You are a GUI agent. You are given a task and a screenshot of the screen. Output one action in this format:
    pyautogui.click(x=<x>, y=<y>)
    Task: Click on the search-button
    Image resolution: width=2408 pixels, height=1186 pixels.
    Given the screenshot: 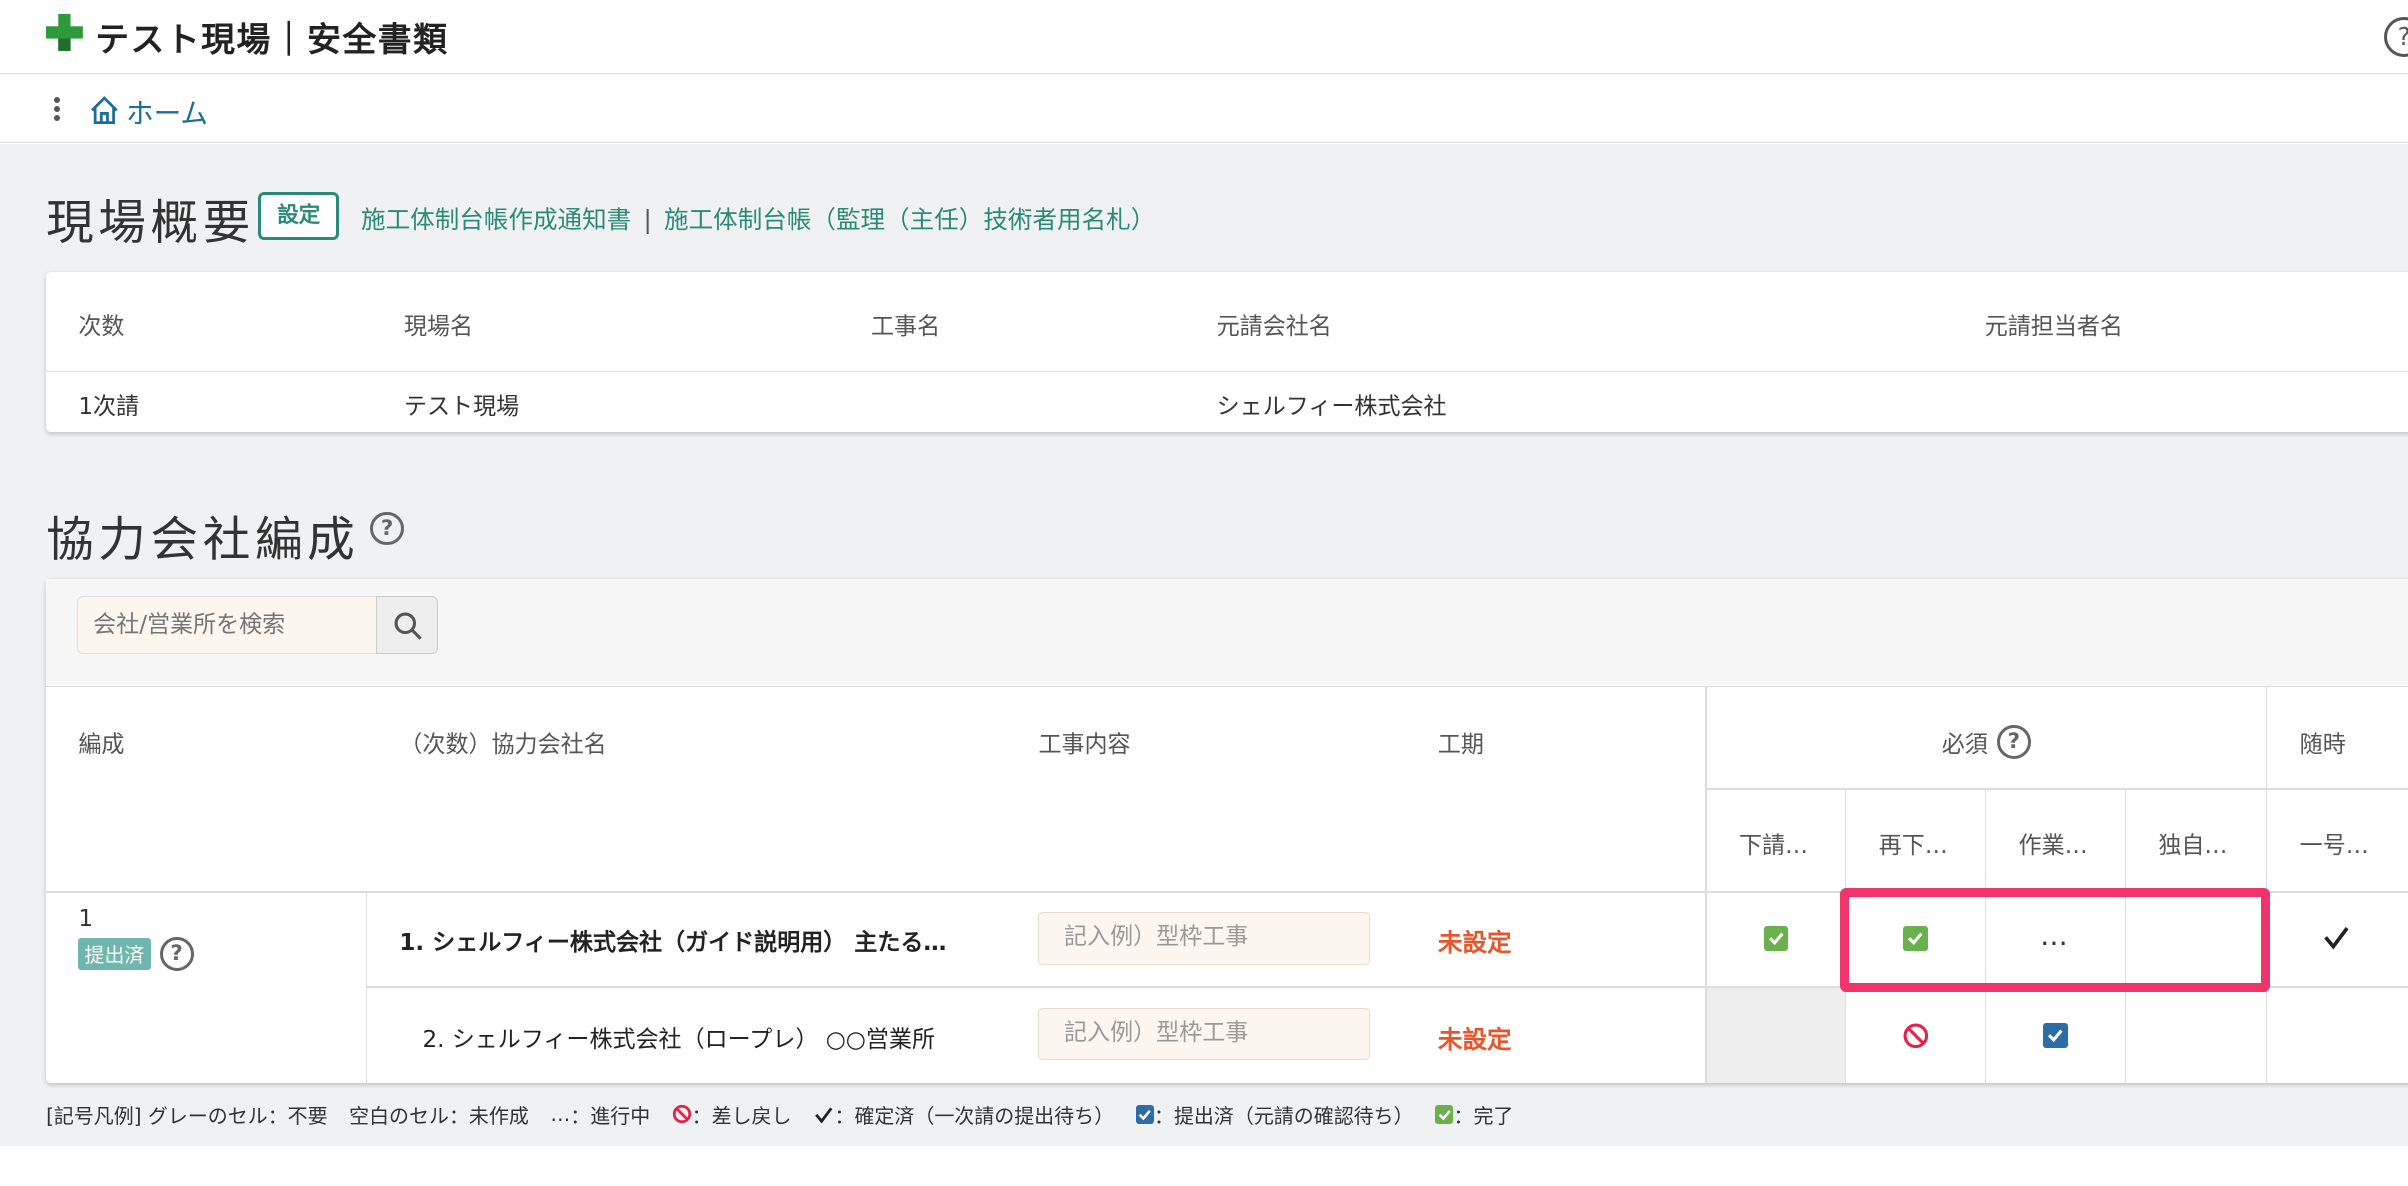 What is the action you would take?
    pyautogui.click(x=407, y=625)
    